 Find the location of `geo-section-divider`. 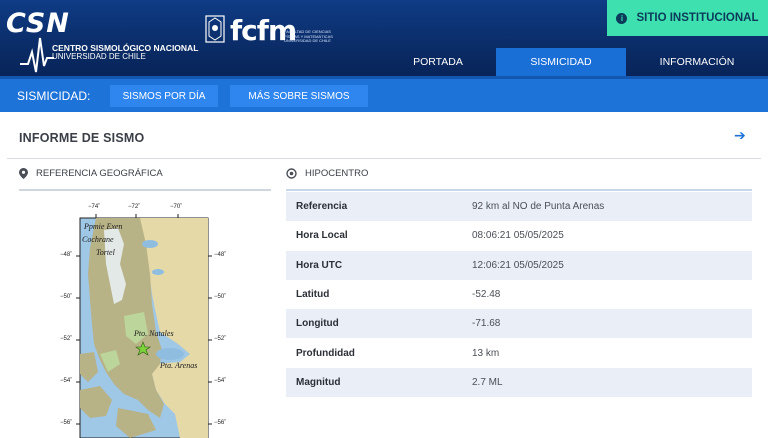

geo-section-divider is located at coordinates (145, 190).